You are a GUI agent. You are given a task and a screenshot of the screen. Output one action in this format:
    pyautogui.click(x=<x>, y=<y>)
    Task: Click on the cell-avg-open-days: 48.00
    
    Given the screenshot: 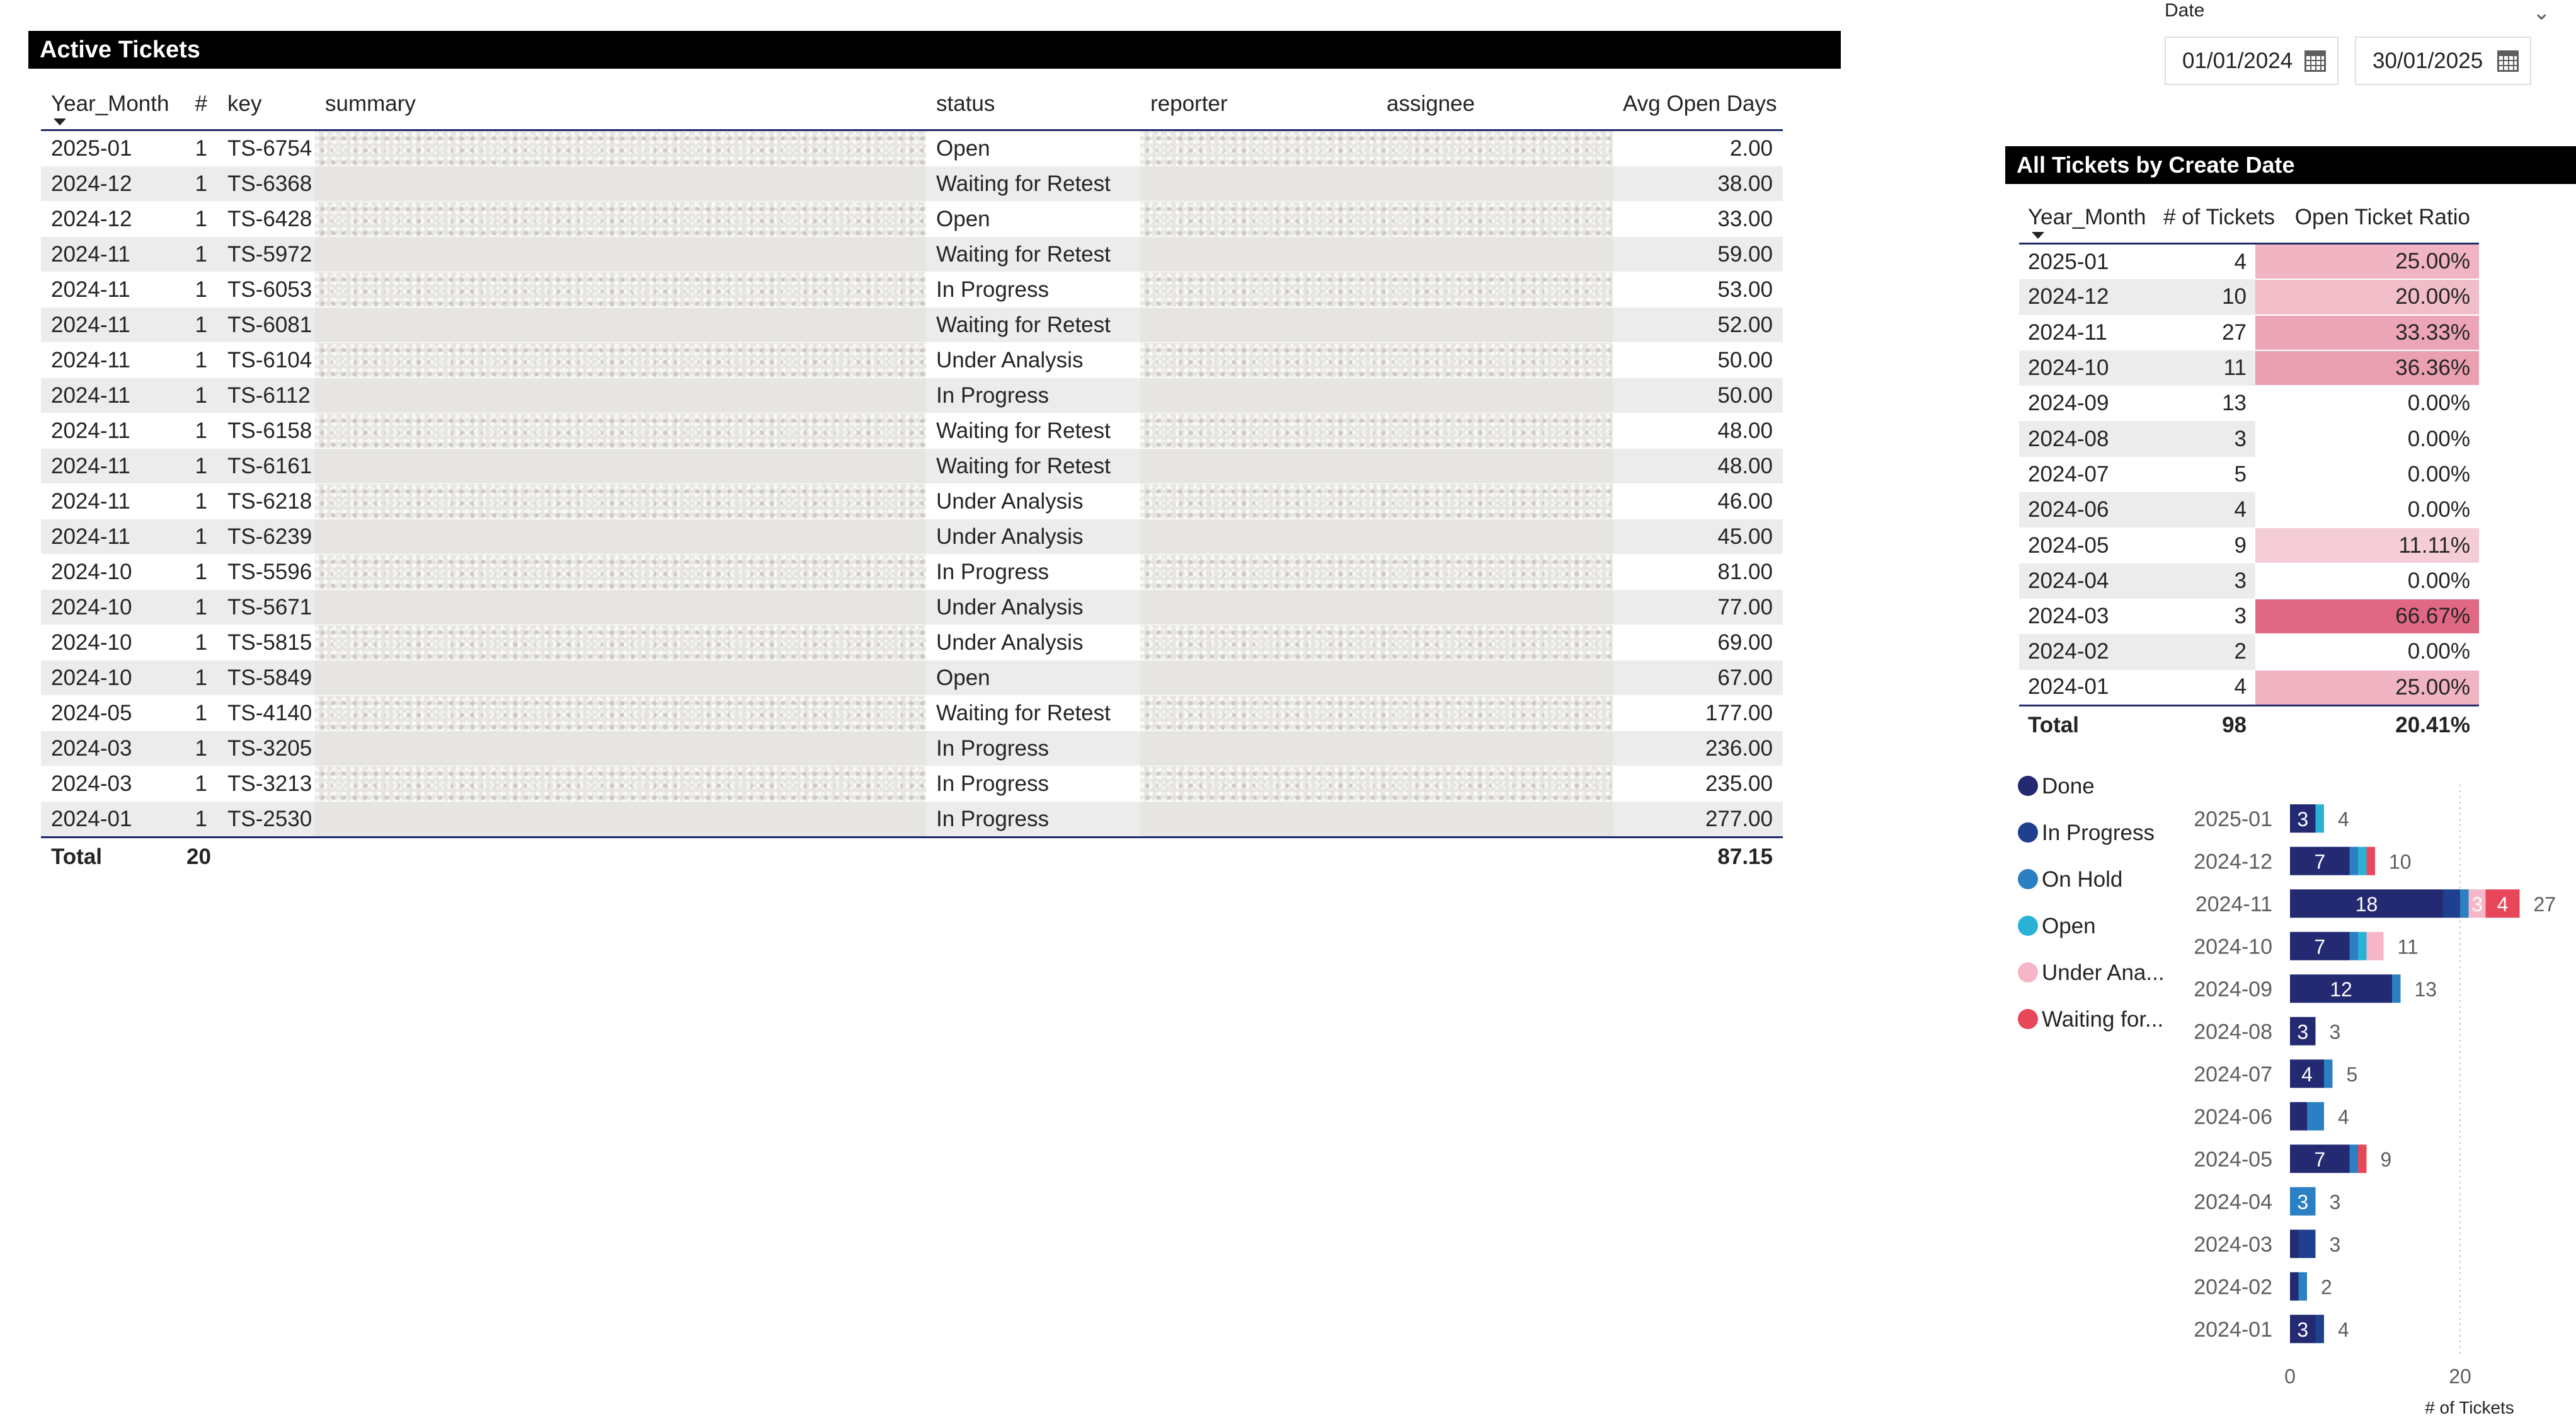 What is the action you would take?
    pyautogui.click(x=1698, y=431)
    